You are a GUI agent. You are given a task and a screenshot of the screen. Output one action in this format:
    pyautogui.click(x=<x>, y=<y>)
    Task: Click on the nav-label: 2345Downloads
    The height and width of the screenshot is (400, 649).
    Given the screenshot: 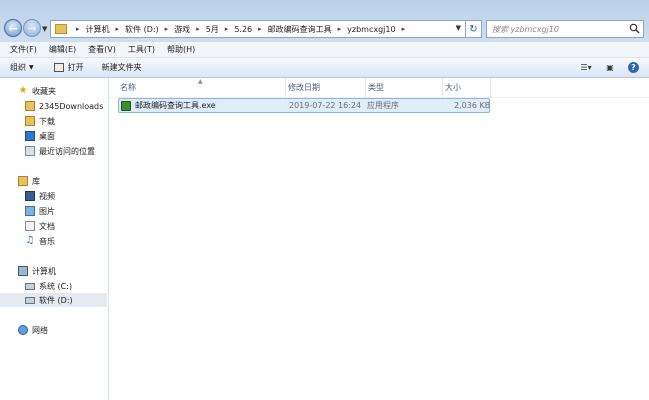 What is the action you would take?
    pyautogui.click(x=71, y=106)
    